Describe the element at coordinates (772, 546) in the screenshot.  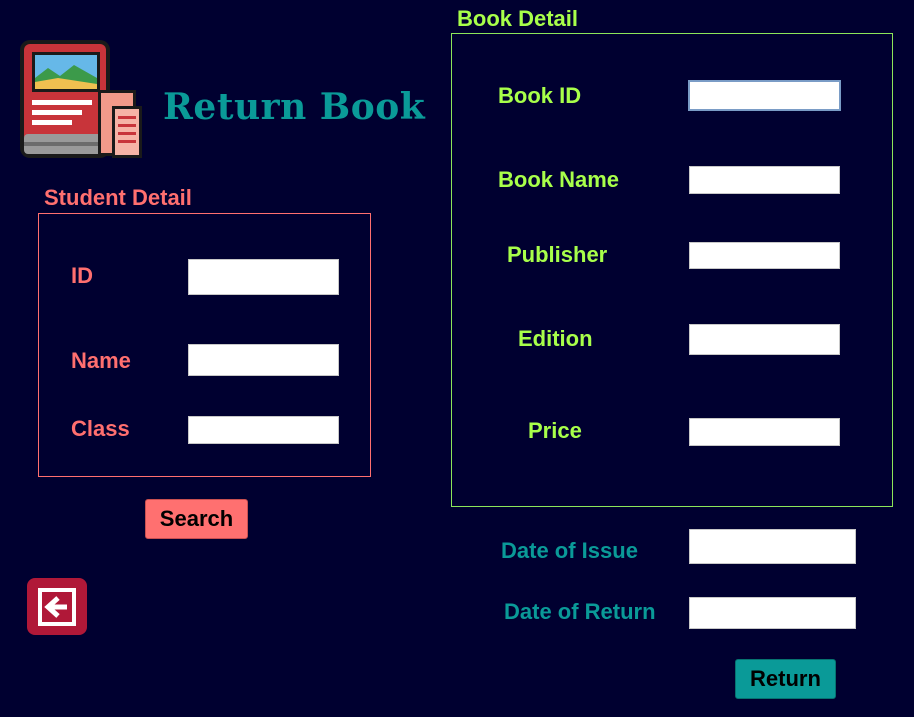
I see `date-of-issue-field` at that location.